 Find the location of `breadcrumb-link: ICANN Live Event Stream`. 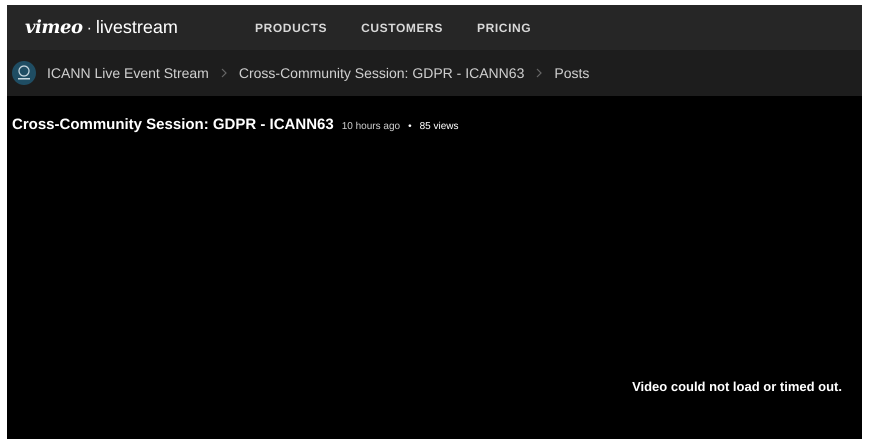

breadcrumb-link: ICANN Live Event Stream is located at coordinates (128, 73).